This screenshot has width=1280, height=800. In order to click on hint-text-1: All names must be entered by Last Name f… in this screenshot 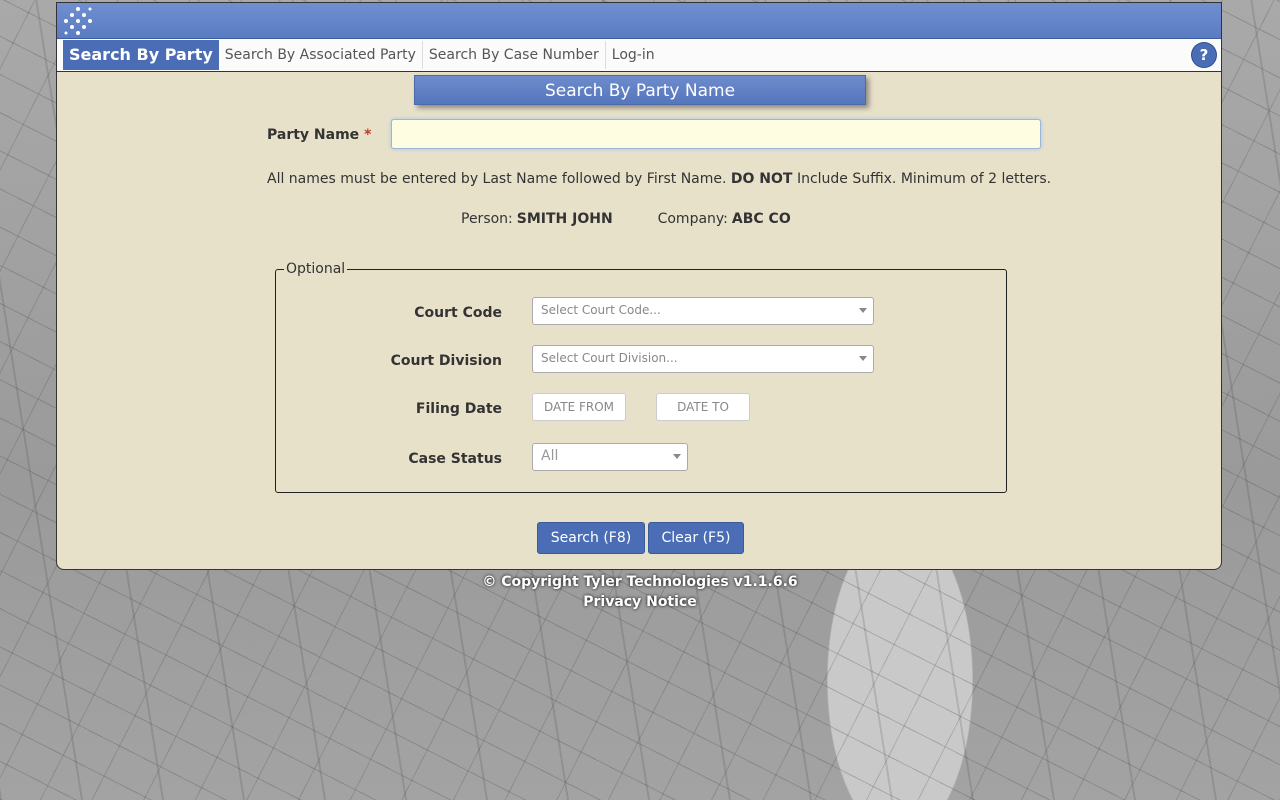, I will do `click(497, 179)`.